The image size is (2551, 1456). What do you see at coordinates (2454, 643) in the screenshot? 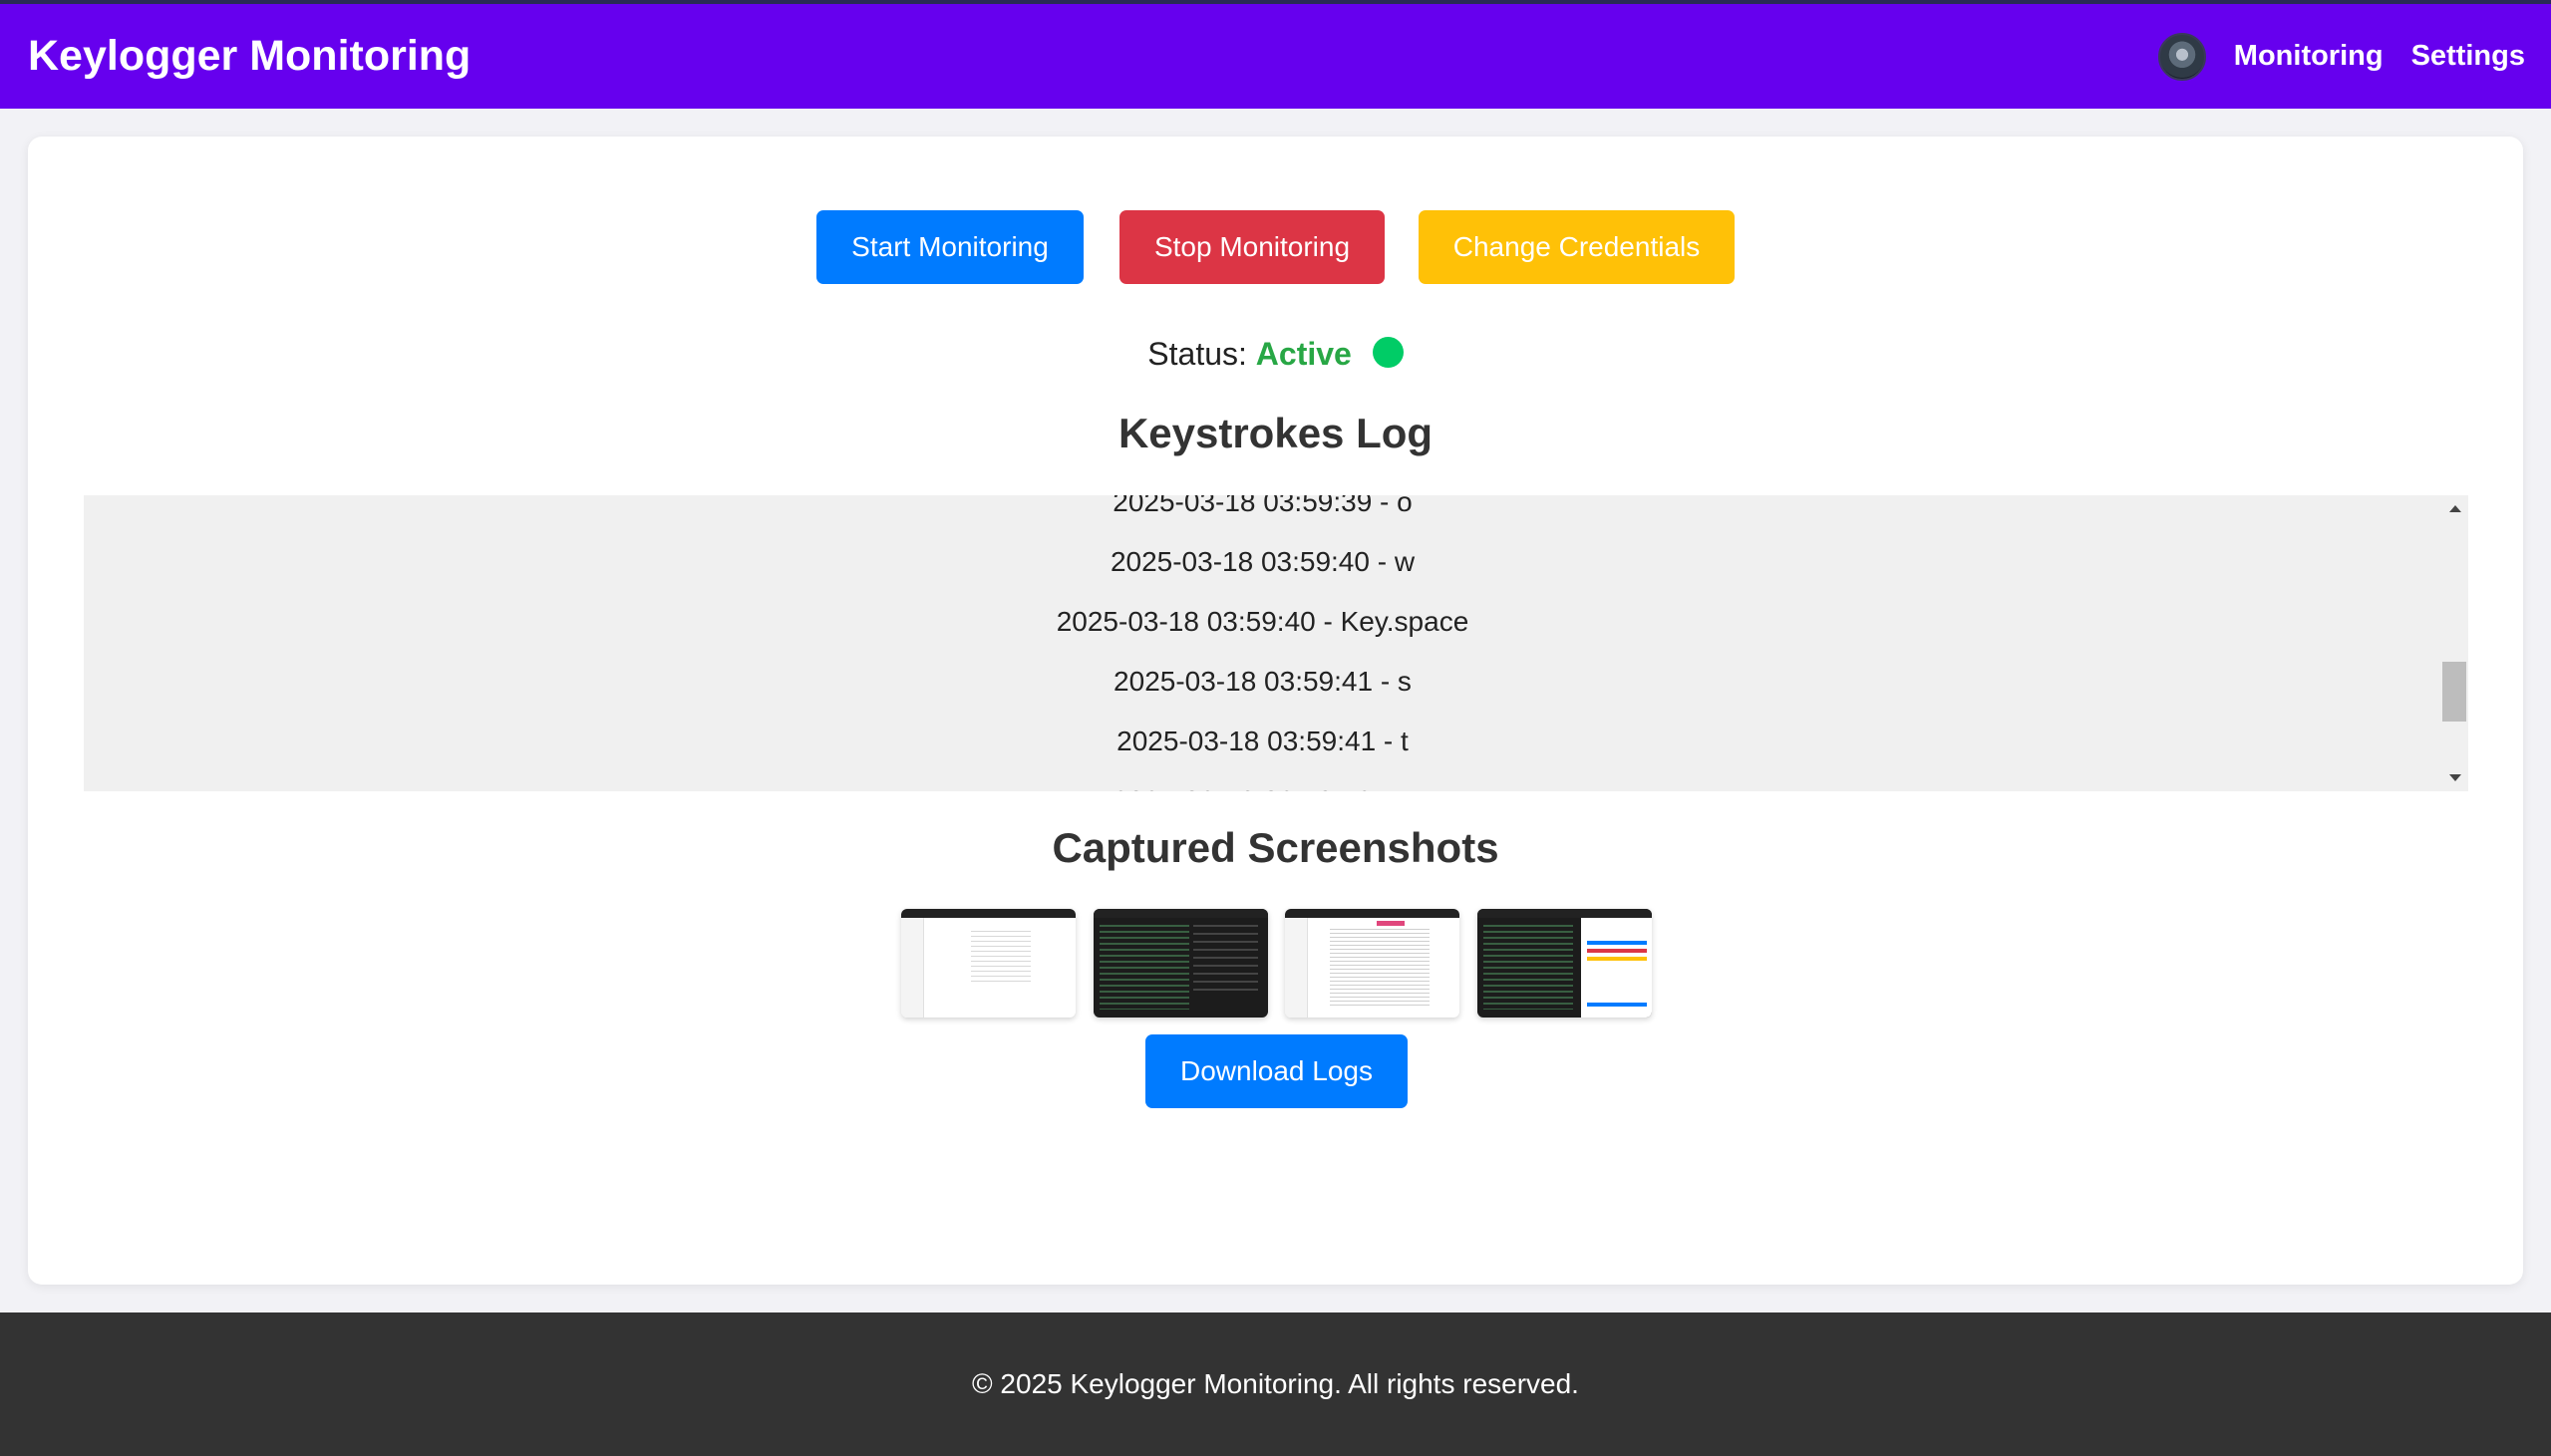
I see `log-scrollbar` at bounding box center [2454, 643].